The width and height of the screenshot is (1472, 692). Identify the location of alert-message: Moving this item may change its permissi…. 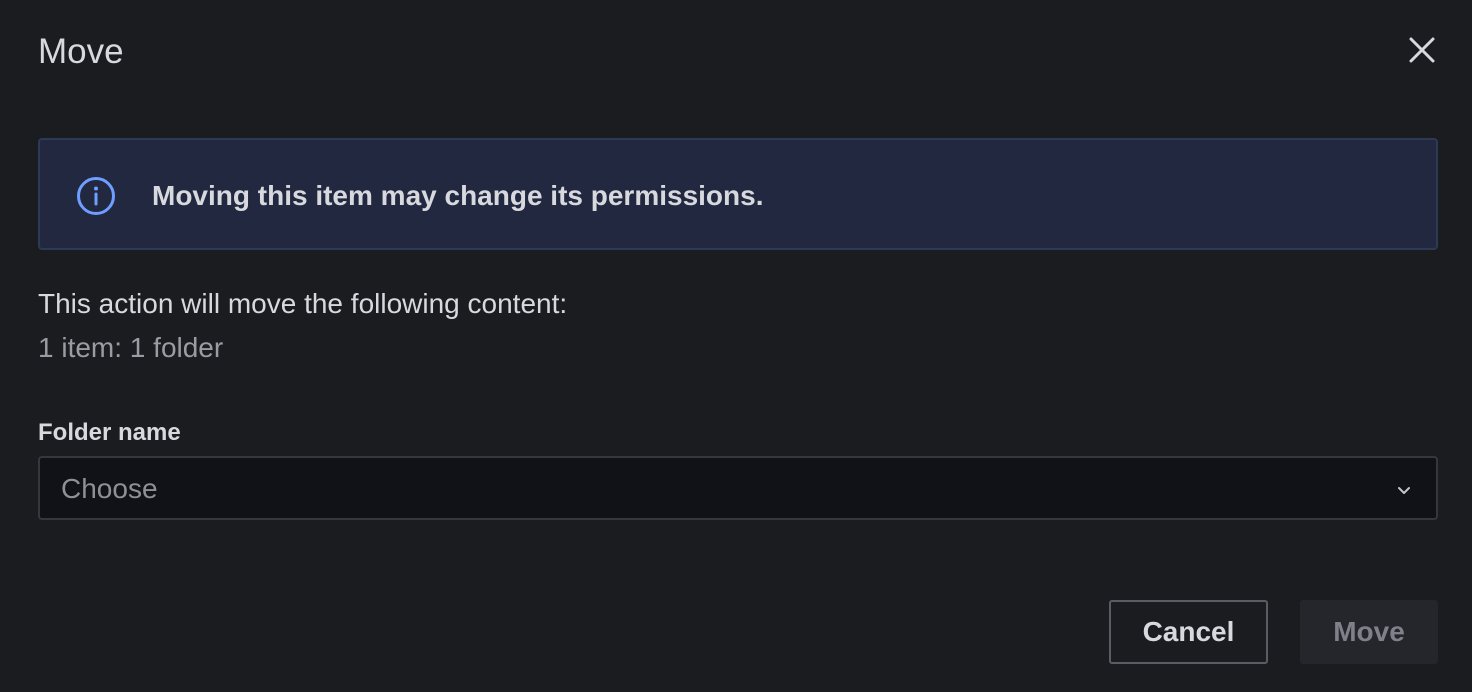
(458, 195).